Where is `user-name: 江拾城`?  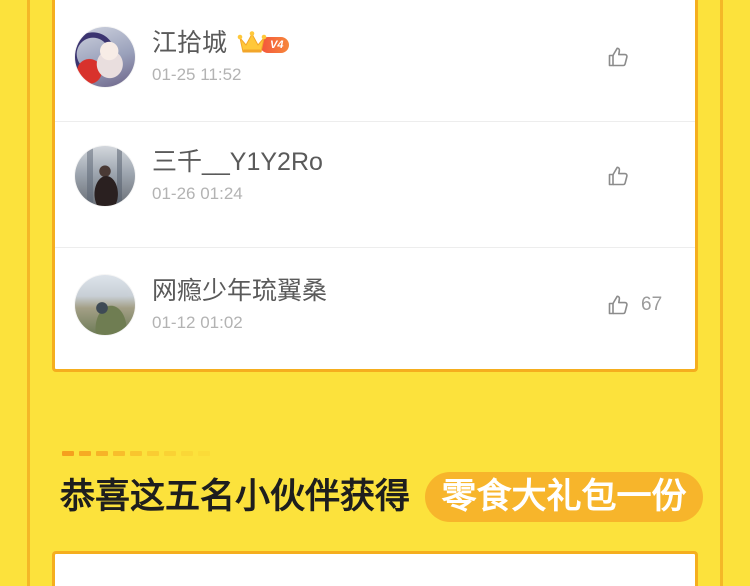
user-name: 江拾城 is located at coordinates (189, 43).